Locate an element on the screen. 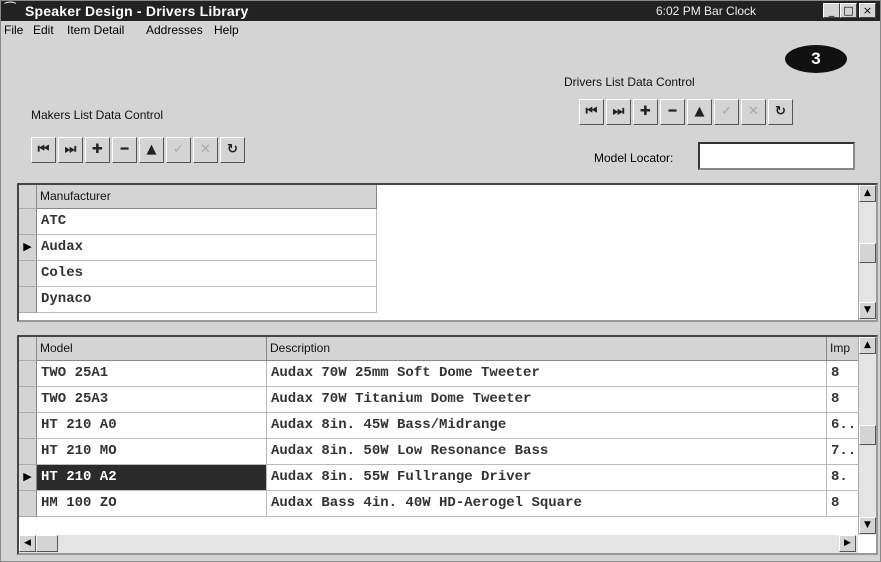 This screenshot has height=562, width=881. menu-file: File is located at coordinates (13, 30).